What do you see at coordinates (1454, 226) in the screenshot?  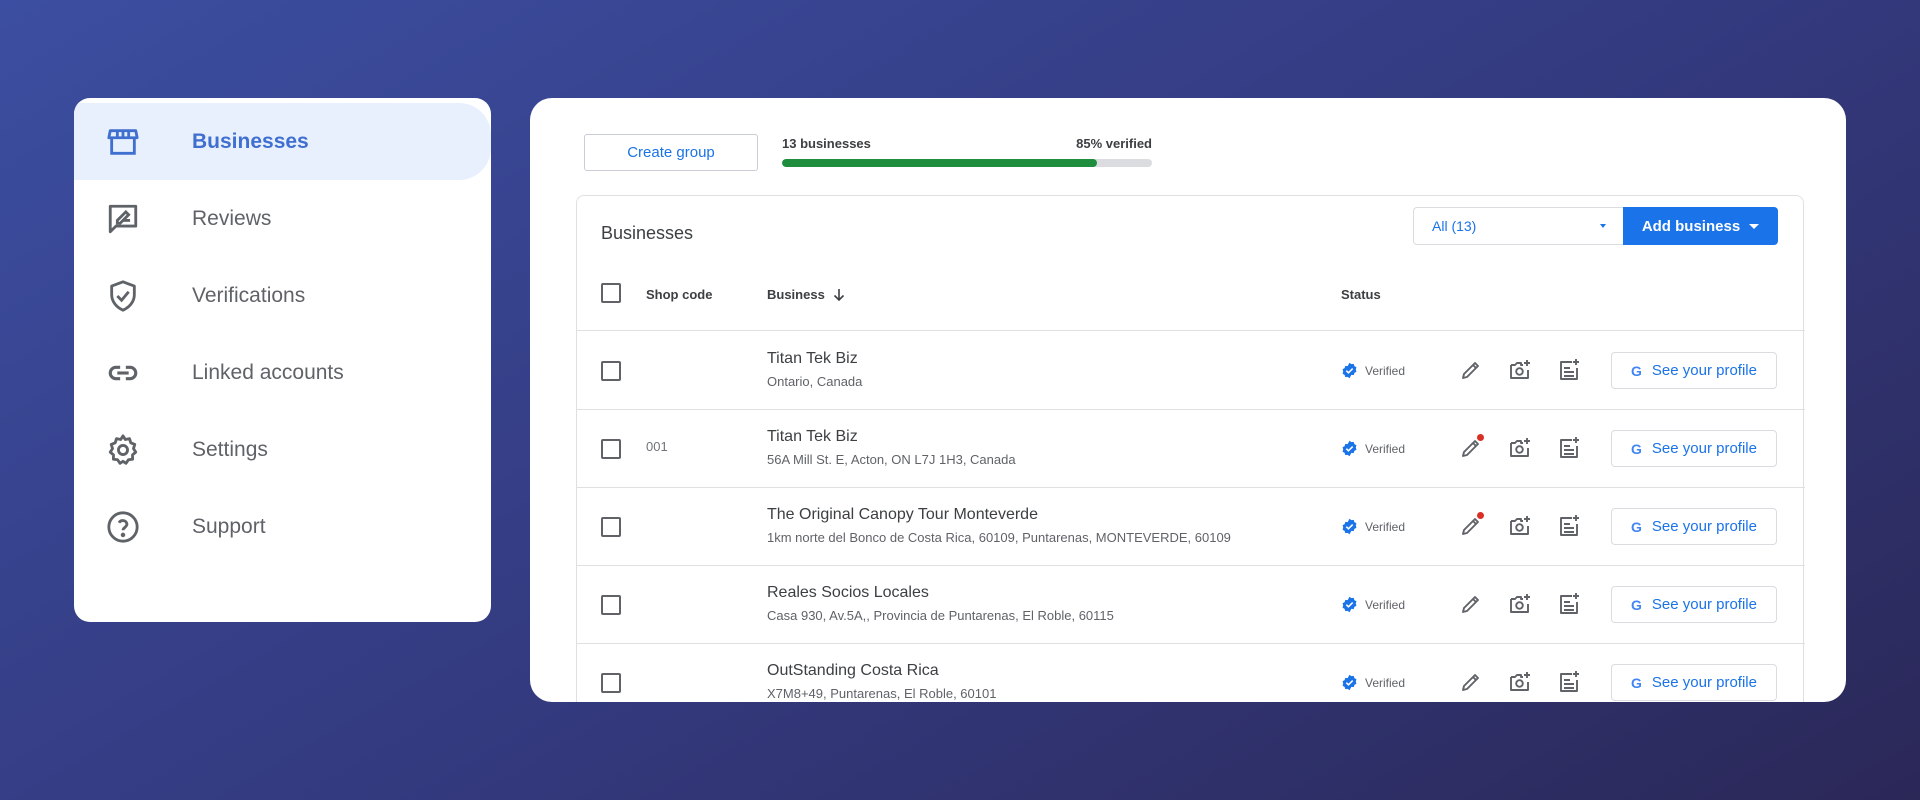 I see `filter-value: All (13)` at bounding box center [1454, 226].